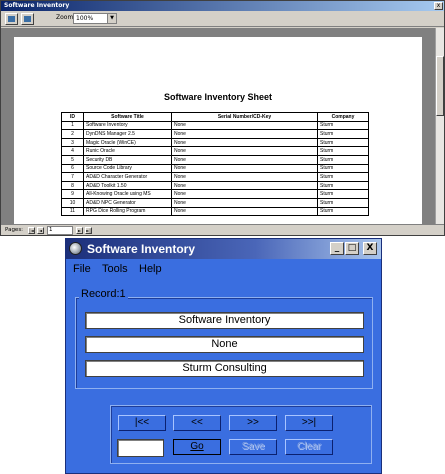  I want to click on column-header: ID, so click(72, 117).